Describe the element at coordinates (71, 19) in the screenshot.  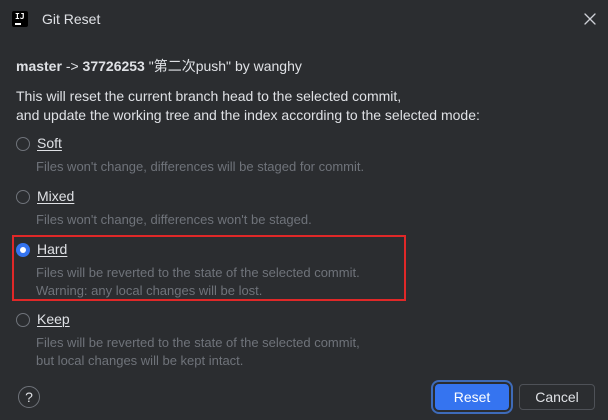
I see `window-title: Git Reset` at that location.